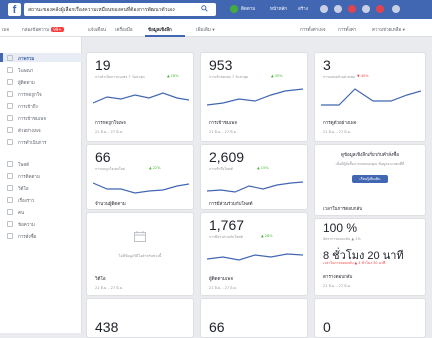  What do you see at coordinates (303, 8) in the screenshot?
I see `nav-create-link: สร้าง` at bounding box center [303, 8].